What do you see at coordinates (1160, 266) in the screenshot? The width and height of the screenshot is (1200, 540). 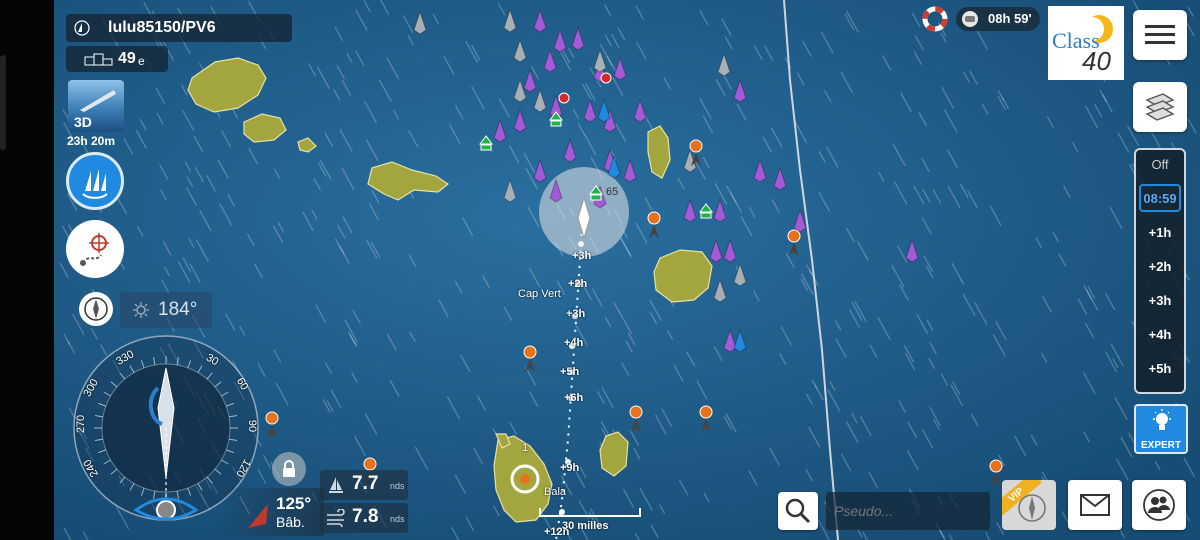 I see `forecast-step-2h: +2h` at bounding box center [1160, 266].